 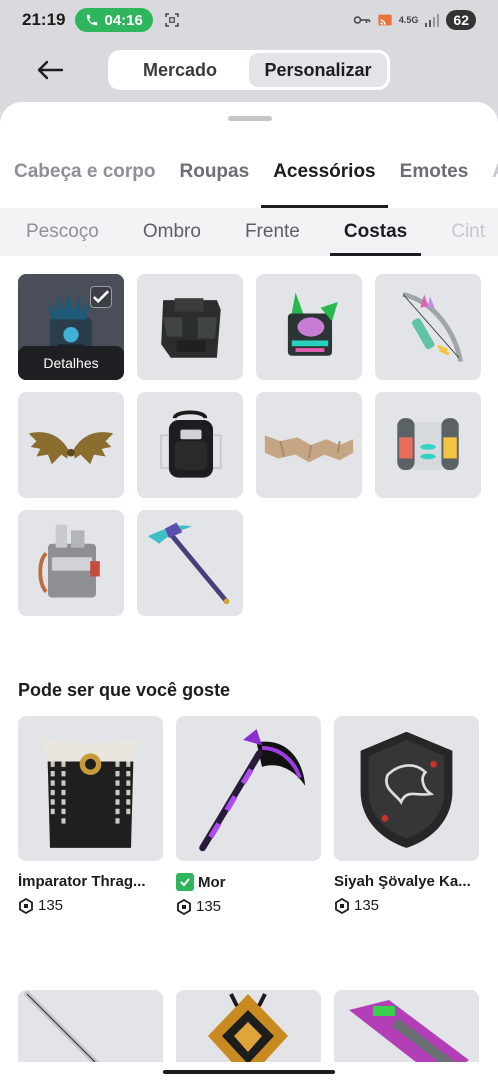 What do you see at coordinates (172, 232) in the screenshot?
I see `subtab-ombro: Ombro` at bounding box center [172, 232].